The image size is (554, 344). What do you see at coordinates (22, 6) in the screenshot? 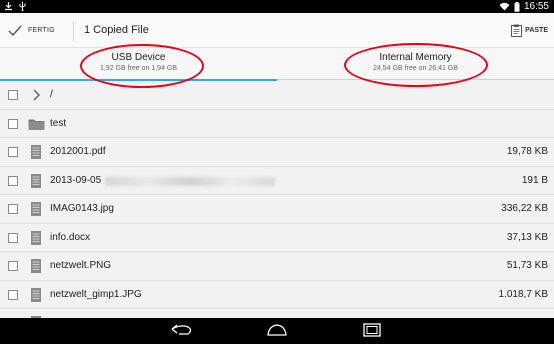
I see `usb-icon` at bounding box center [22, 6].